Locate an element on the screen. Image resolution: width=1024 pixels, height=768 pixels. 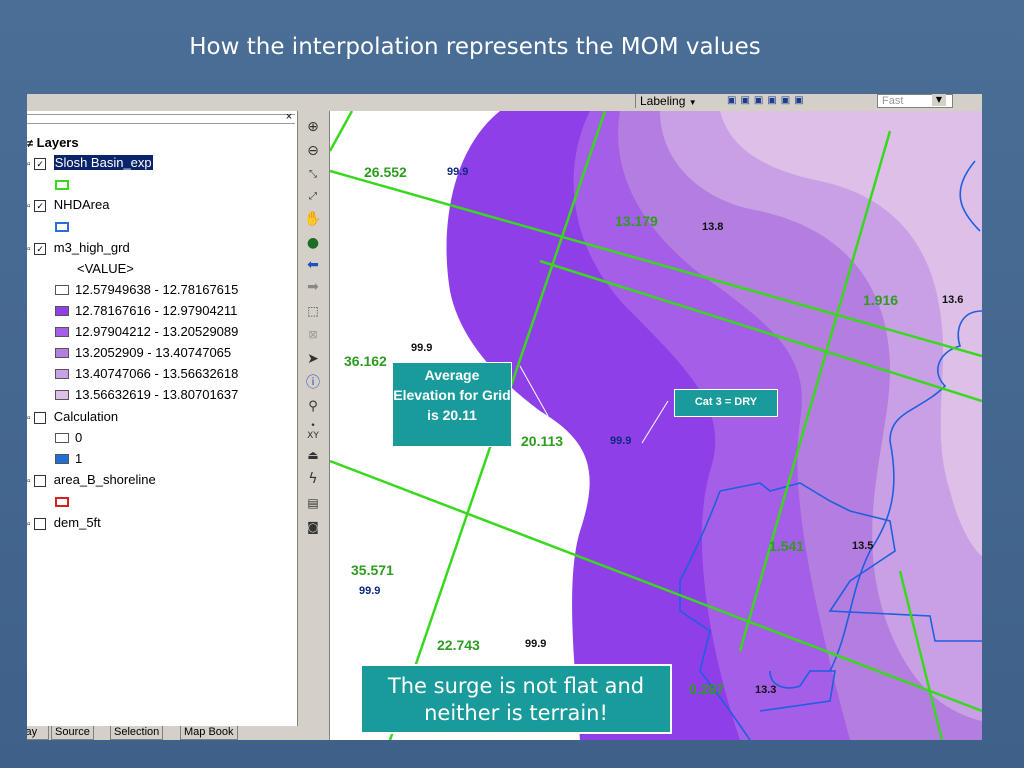
layer-name: m3_high_grd is located at coordinates (91, 247).